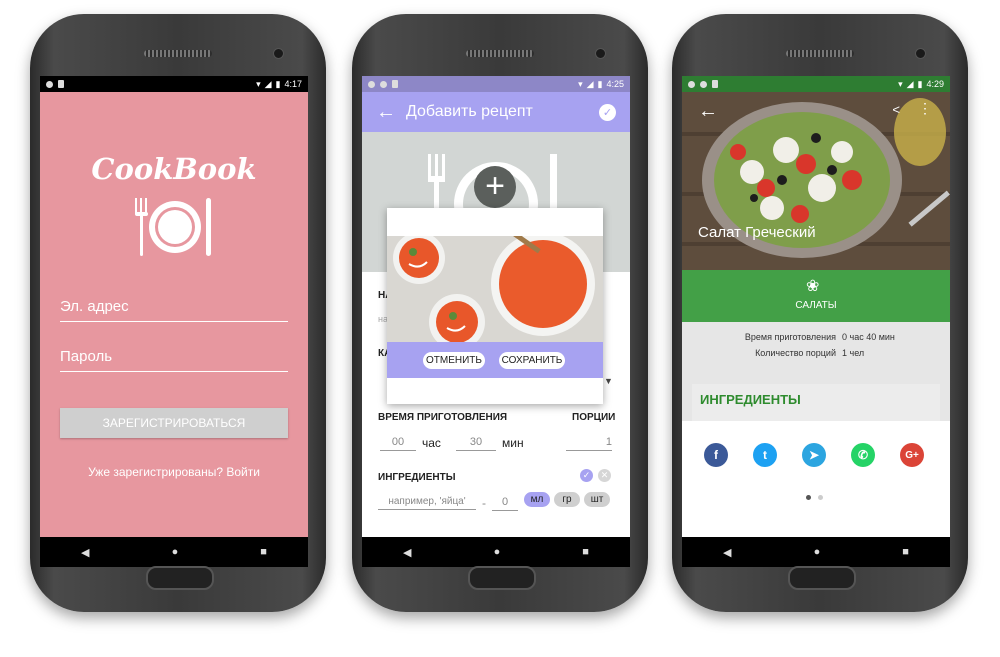 The image size is (1000, 657). What do you see at coordinates (293, 84) in the screenshot?
I see `clock: 4:17` at bounding box center [293, 84].